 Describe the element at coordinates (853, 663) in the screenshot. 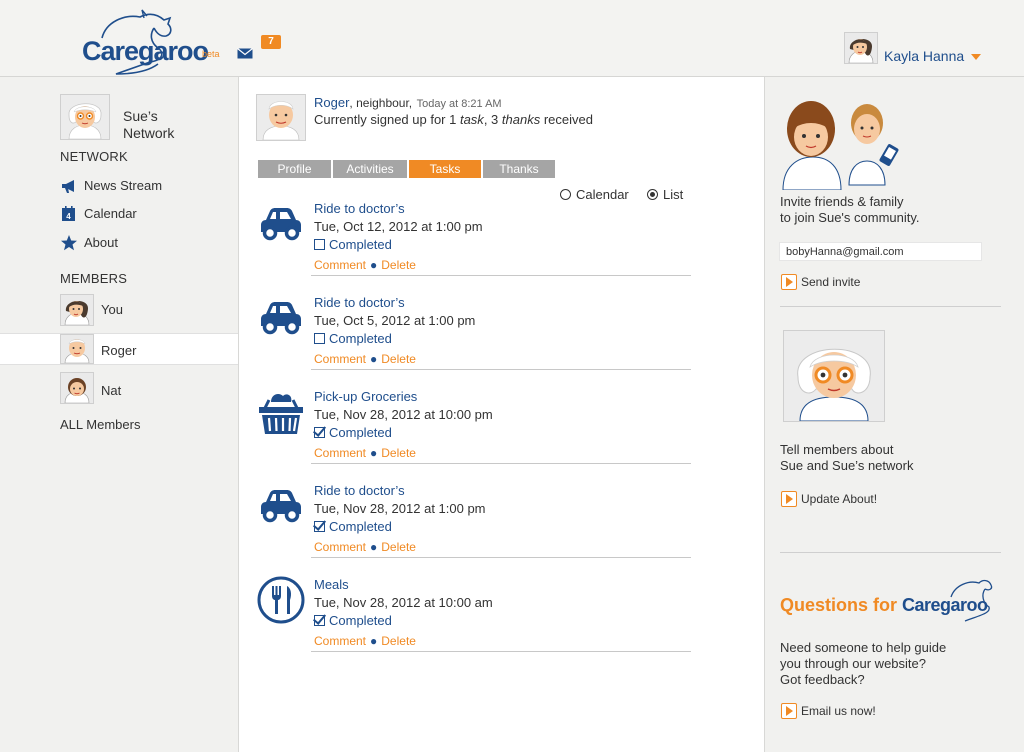

I see `help-line: you through our website?` at that location.